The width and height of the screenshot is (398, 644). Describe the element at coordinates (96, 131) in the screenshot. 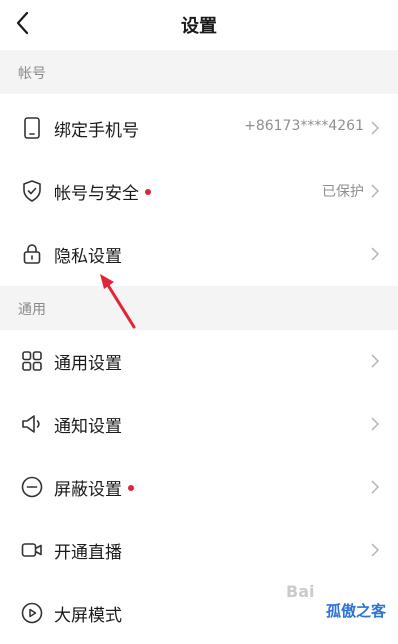

I see `row-label: 绑定手机号` at that location.